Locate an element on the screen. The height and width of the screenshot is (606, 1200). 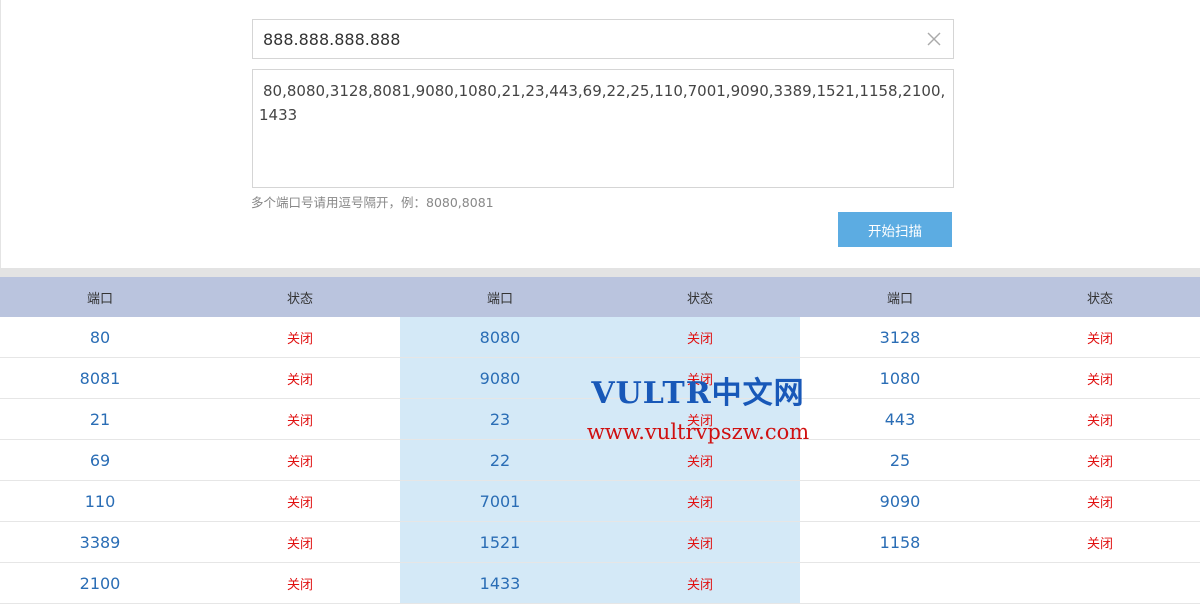
port-cell: 110 is located at coordinates (100, 501).